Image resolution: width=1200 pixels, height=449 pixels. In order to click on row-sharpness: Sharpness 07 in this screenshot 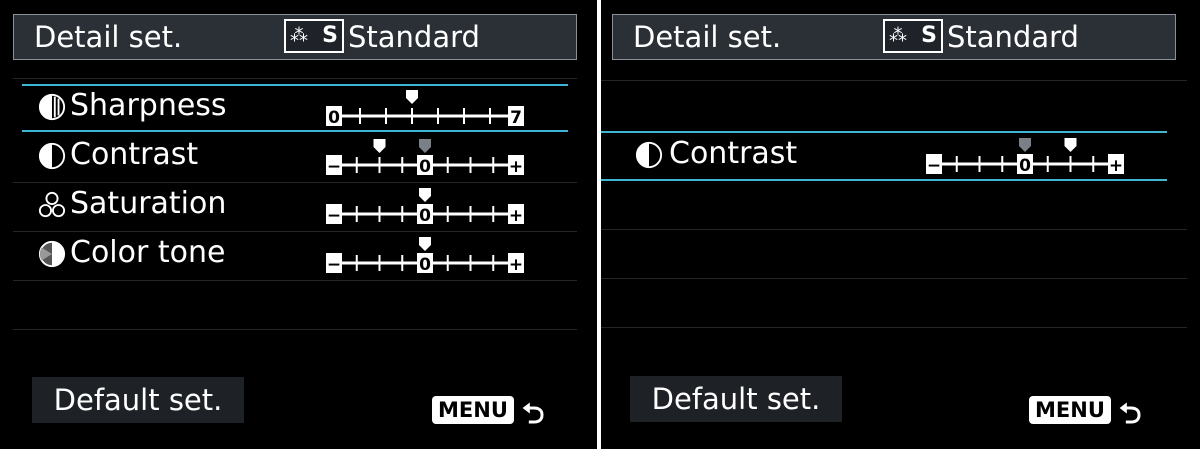, I will do `click(295, 108)`.